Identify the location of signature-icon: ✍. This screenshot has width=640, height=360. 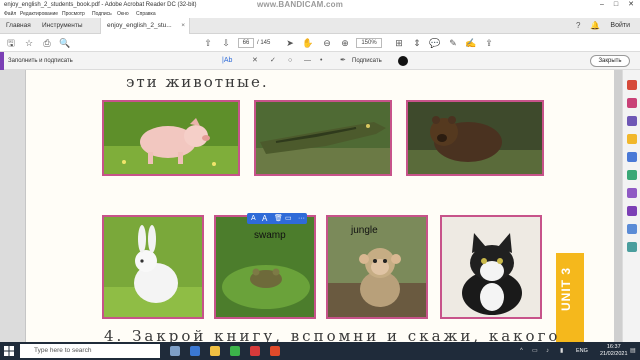
(471, 43).